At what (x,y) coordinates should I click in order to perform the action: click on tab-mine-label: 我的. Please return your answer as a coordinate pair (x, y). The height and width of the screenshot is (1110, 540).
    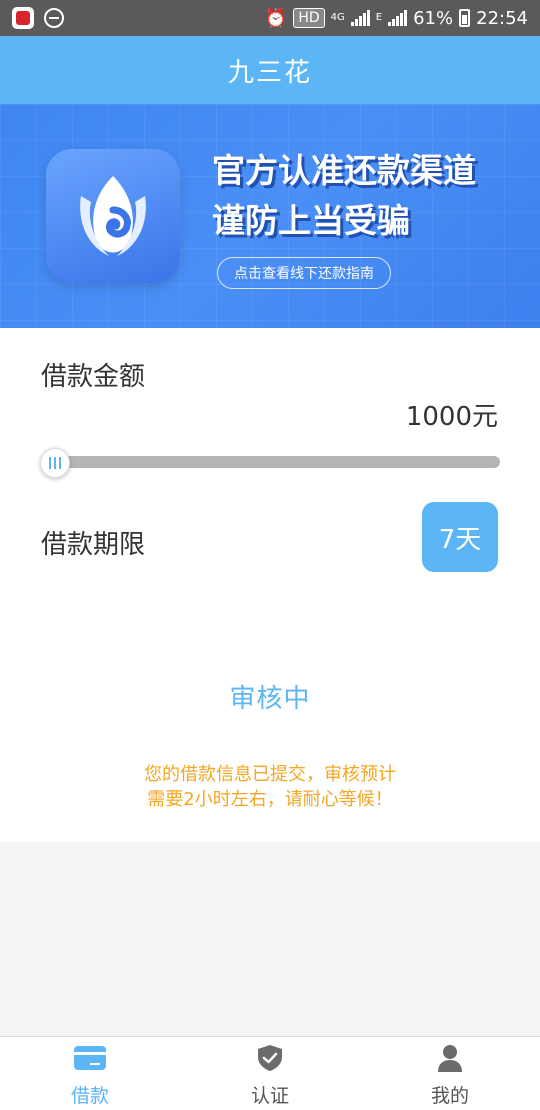
    Looking at the image, I should click on (449, 1096).